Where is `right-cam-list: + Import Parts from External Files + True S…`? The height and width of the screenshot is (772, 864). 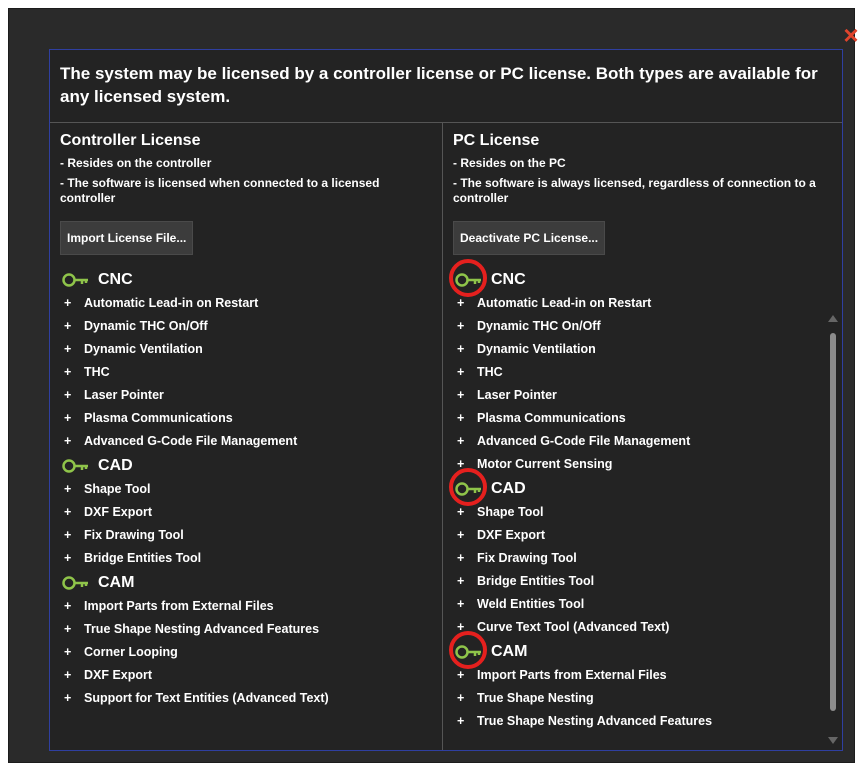 right-cam-list: + Import Parts from External Files + True S… is located at coordinates (647, 698).